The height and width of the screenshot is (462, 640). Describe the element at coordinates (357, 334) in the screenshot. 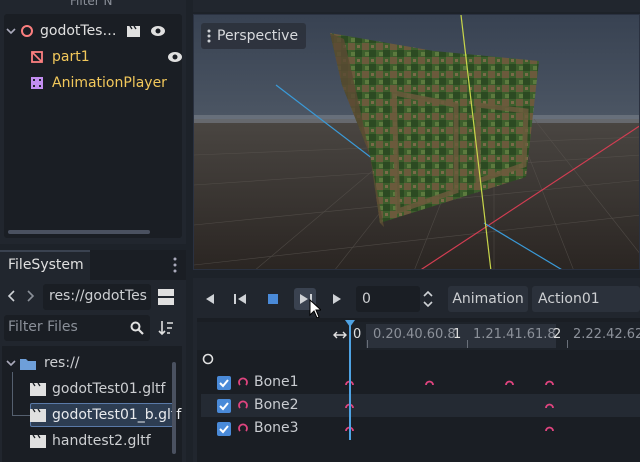

I see `ruler-tick-label: 0` at that location.